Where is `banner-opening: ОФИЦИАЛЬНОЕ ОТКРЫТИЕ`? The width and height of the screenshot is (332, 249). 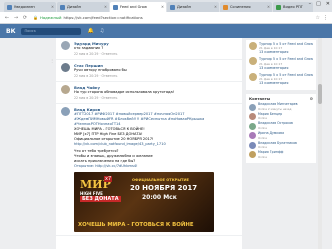 banner-opening: ОФИЦИАЛЬНОЕ ОТКРЫТИЕ is located at coordinates (160, 180).